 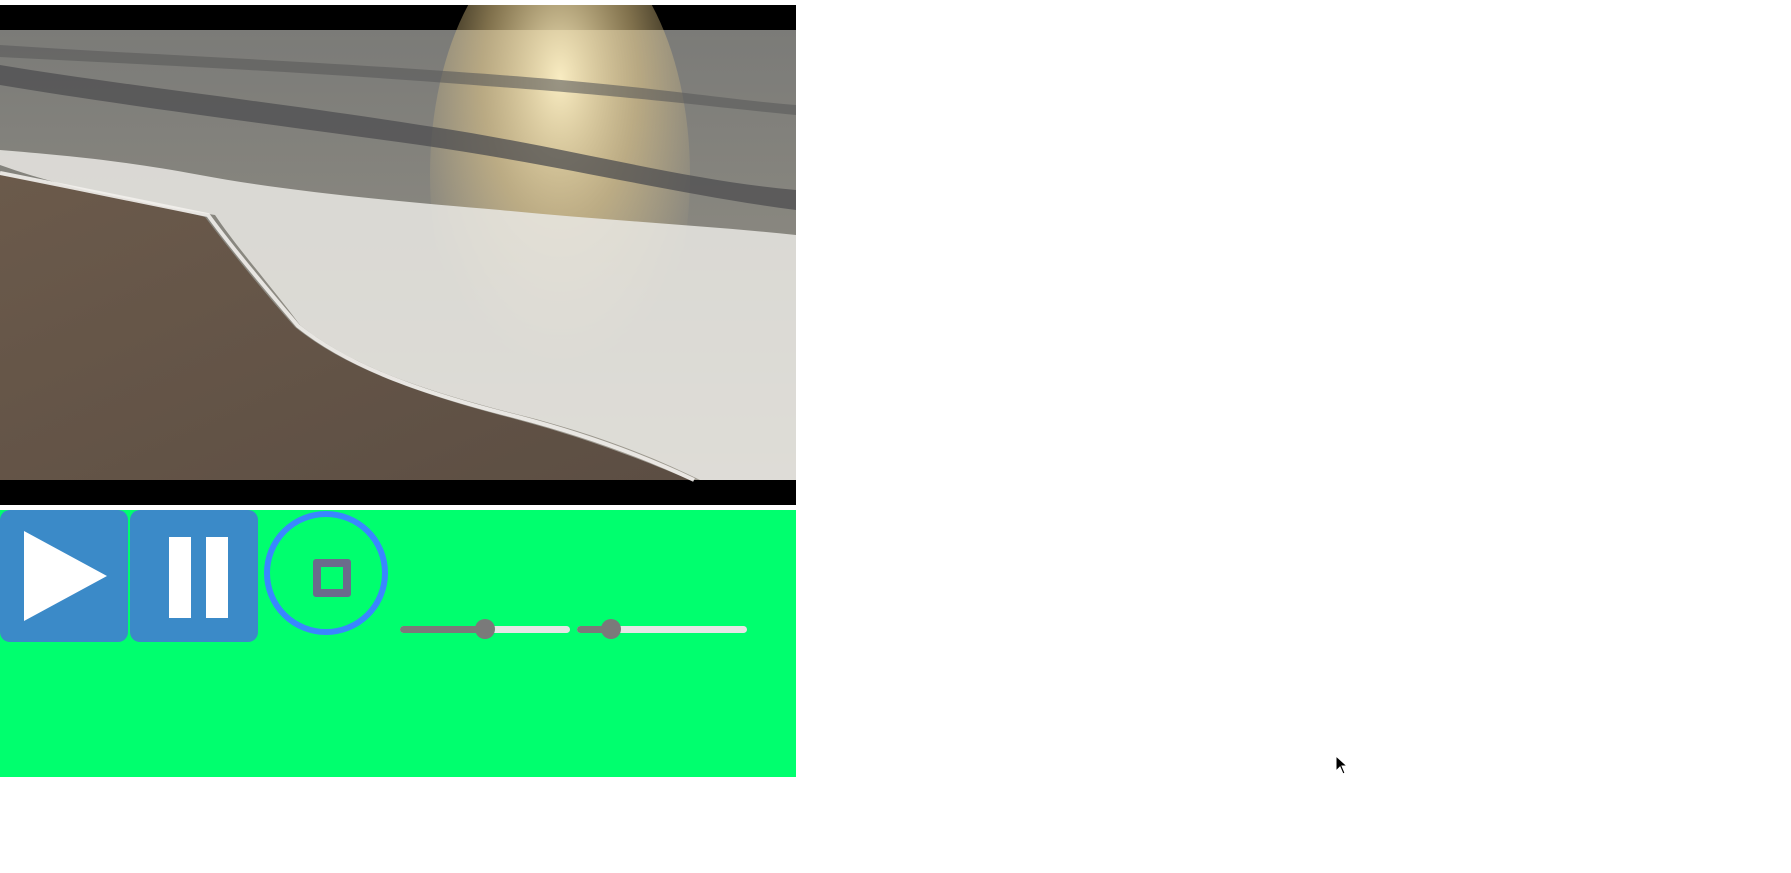 What do you see at coordinates (194, 576) in the screenshot?
I see `pause-button` at bounding box center [194, 576].